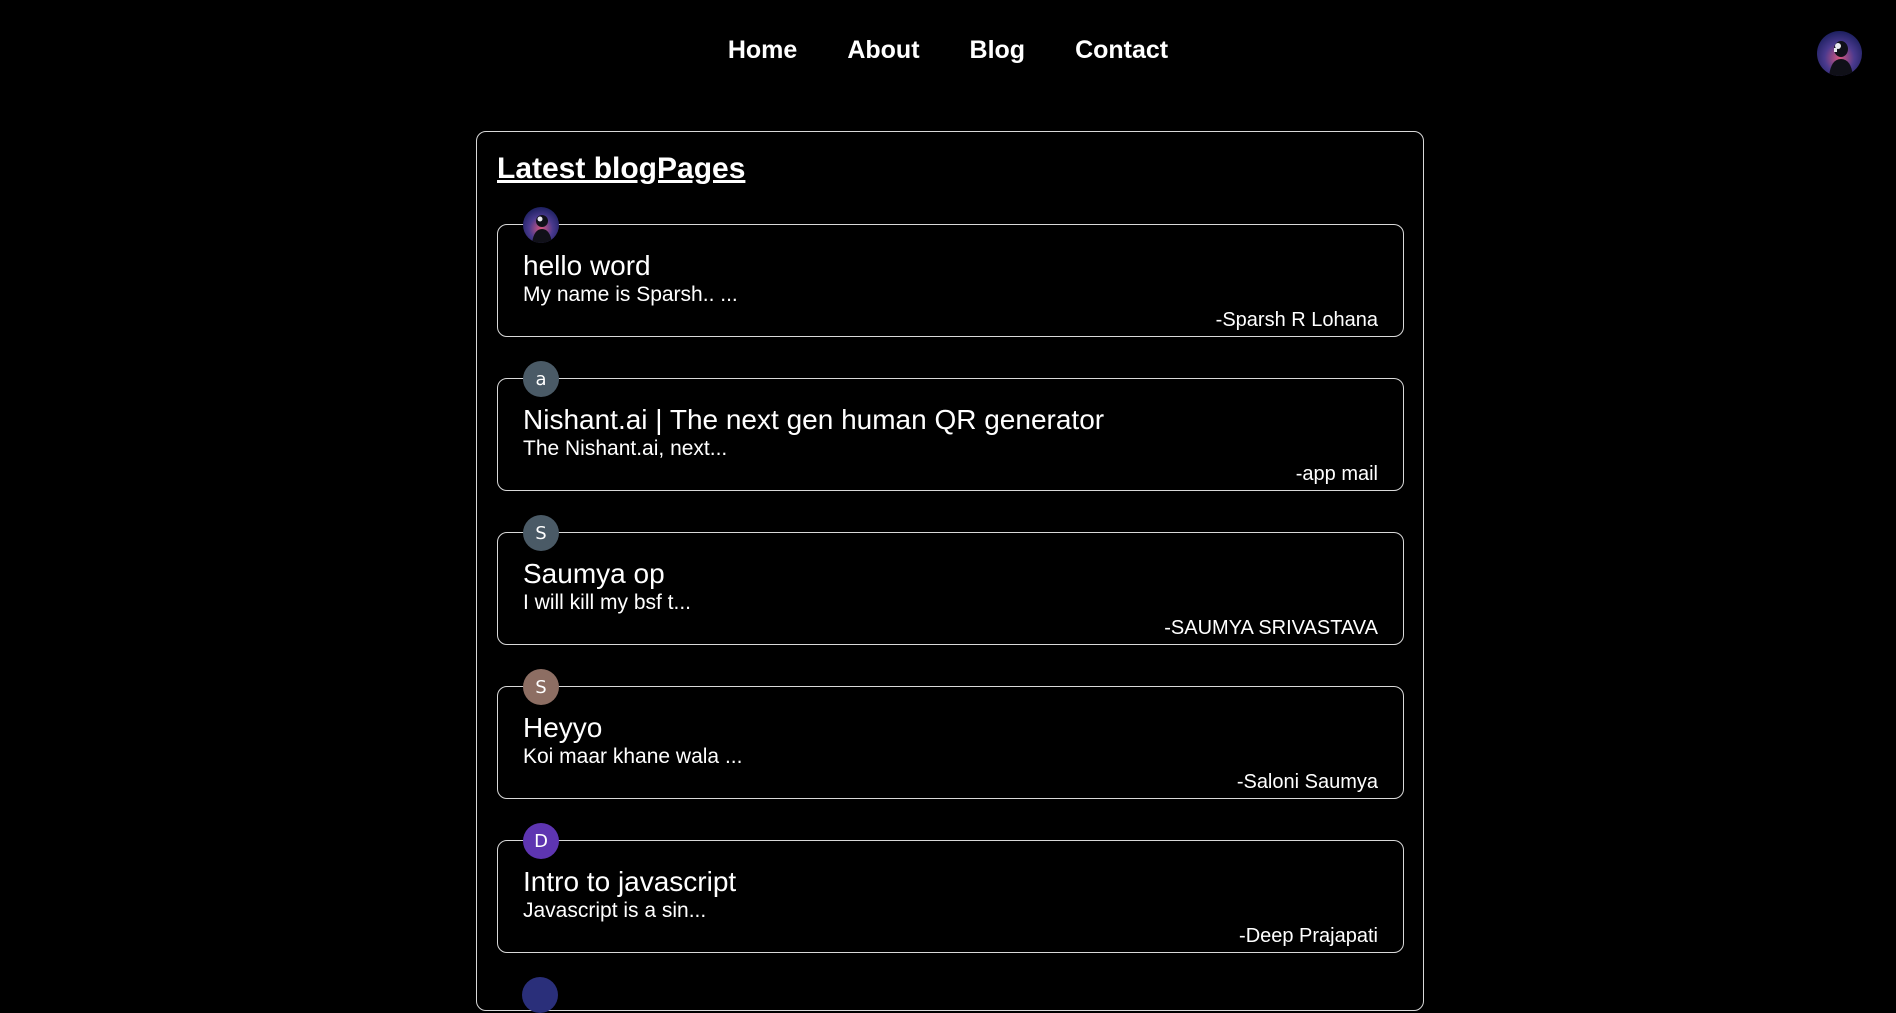 The height and width of the screenshot is (1013, 1896). I want to click on author-avatar, so click(541, 225).